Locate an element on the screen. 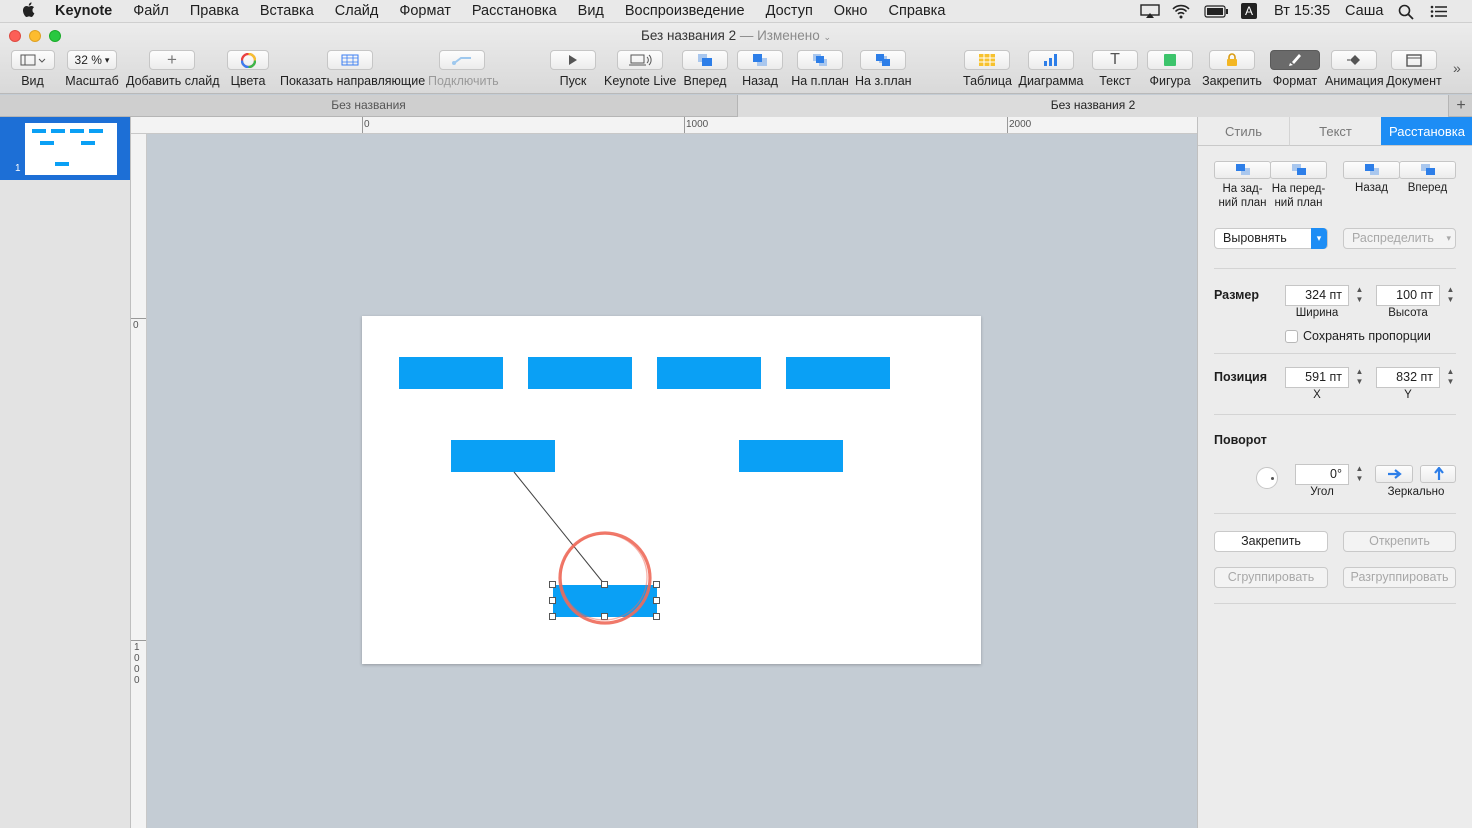 The image size is (1472, 828). spotlight-search-icon is located at coordinates (1406, 14).